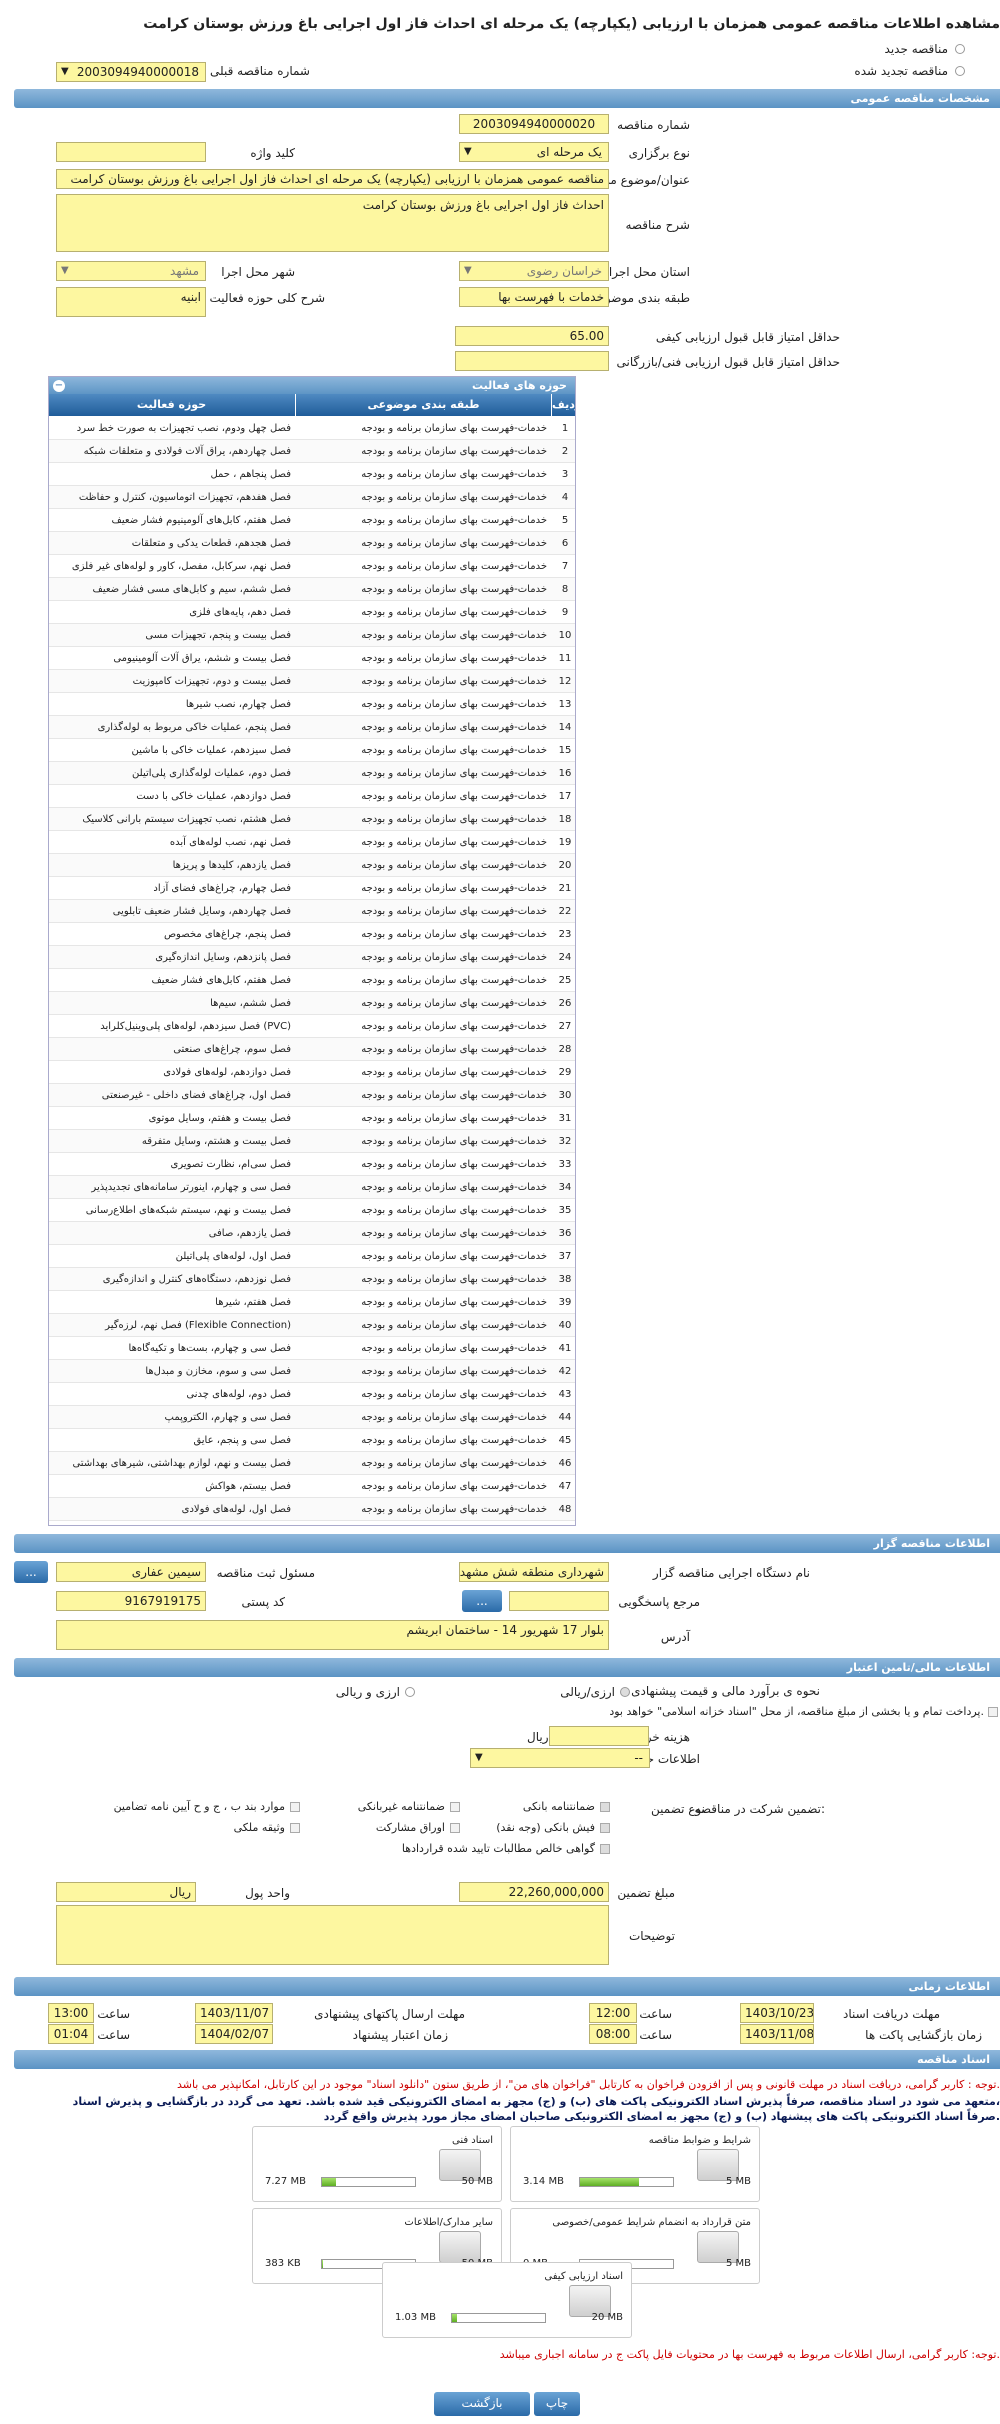  I want to click on city-label: شهر محل اجرا, so click(258, 272).